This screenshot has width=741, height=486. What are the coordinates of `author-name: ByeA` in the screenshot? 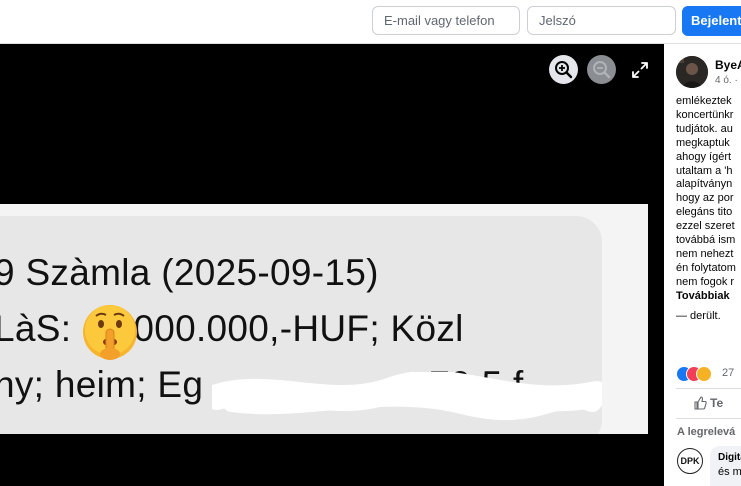 It's located at (728, 65).